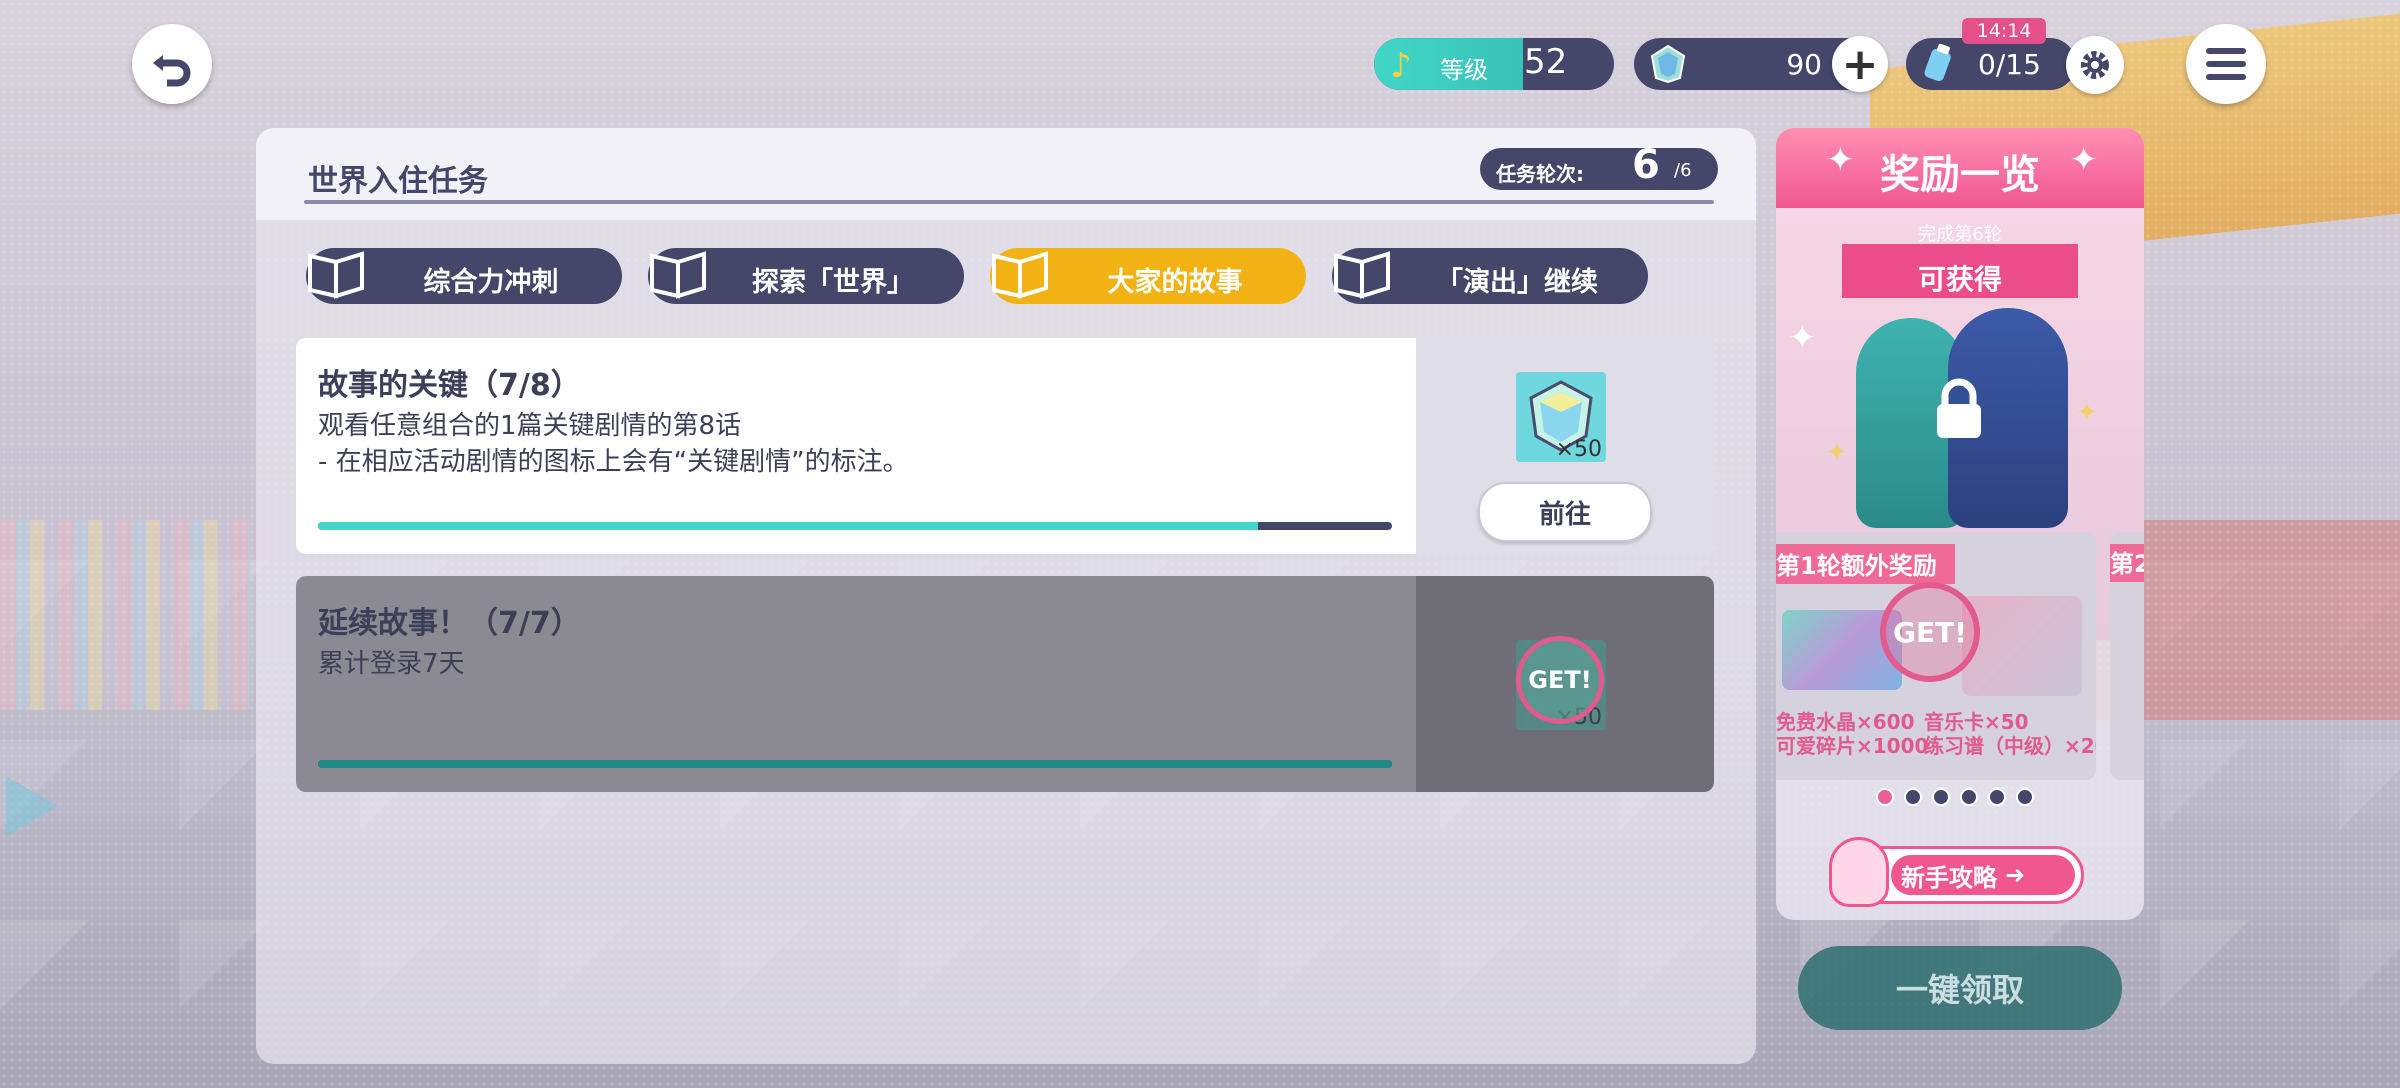 The height and width of the screenshot is (1088, 2400). Describe the element at coordinates (1401, 66) in the screenshot. I see `music-note-icon: ♪` at that location.